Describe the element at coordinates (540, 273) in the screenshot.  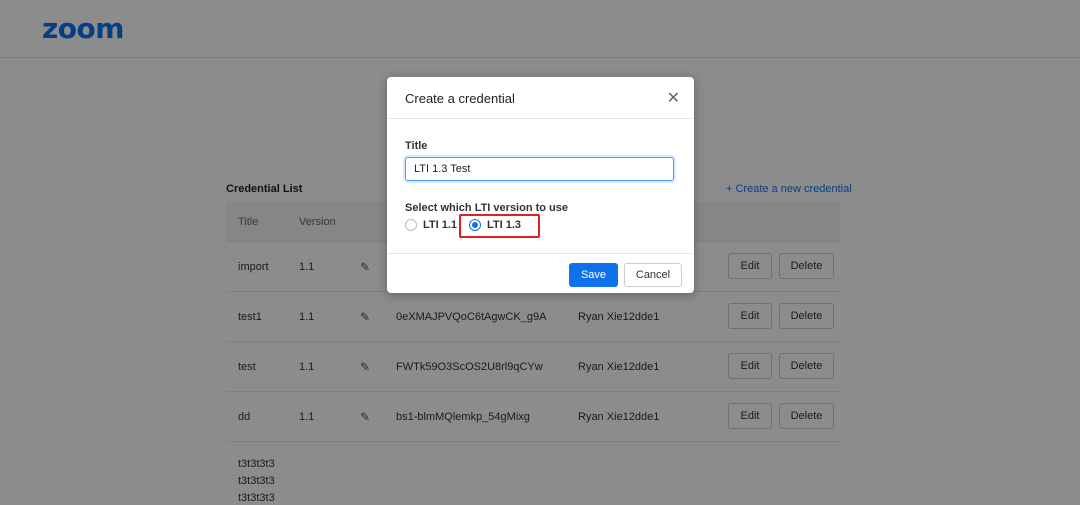
I see `dialog-footer: Save Cancel` at that location.